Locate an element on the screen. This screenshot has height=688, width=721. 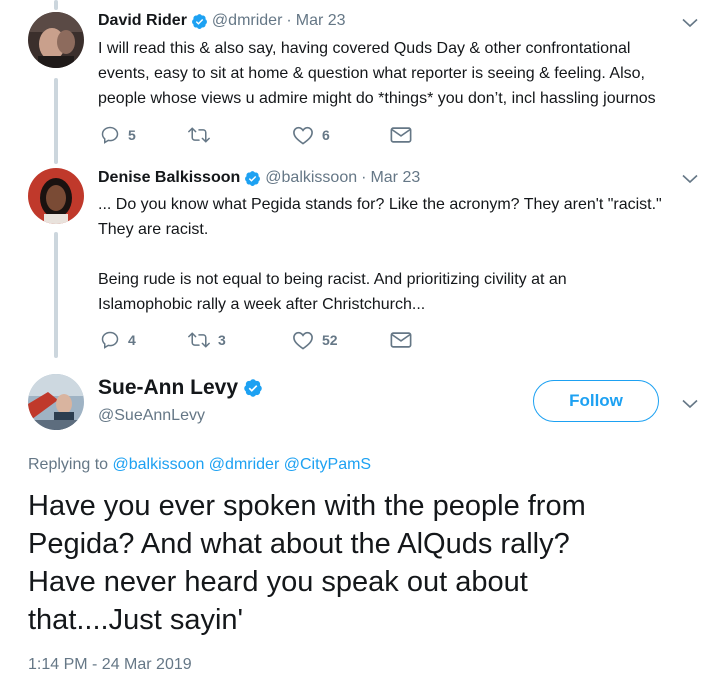
tweet-text-line: Pegida? And what about the AlQuds rally? is located at coordinates (299, 544).